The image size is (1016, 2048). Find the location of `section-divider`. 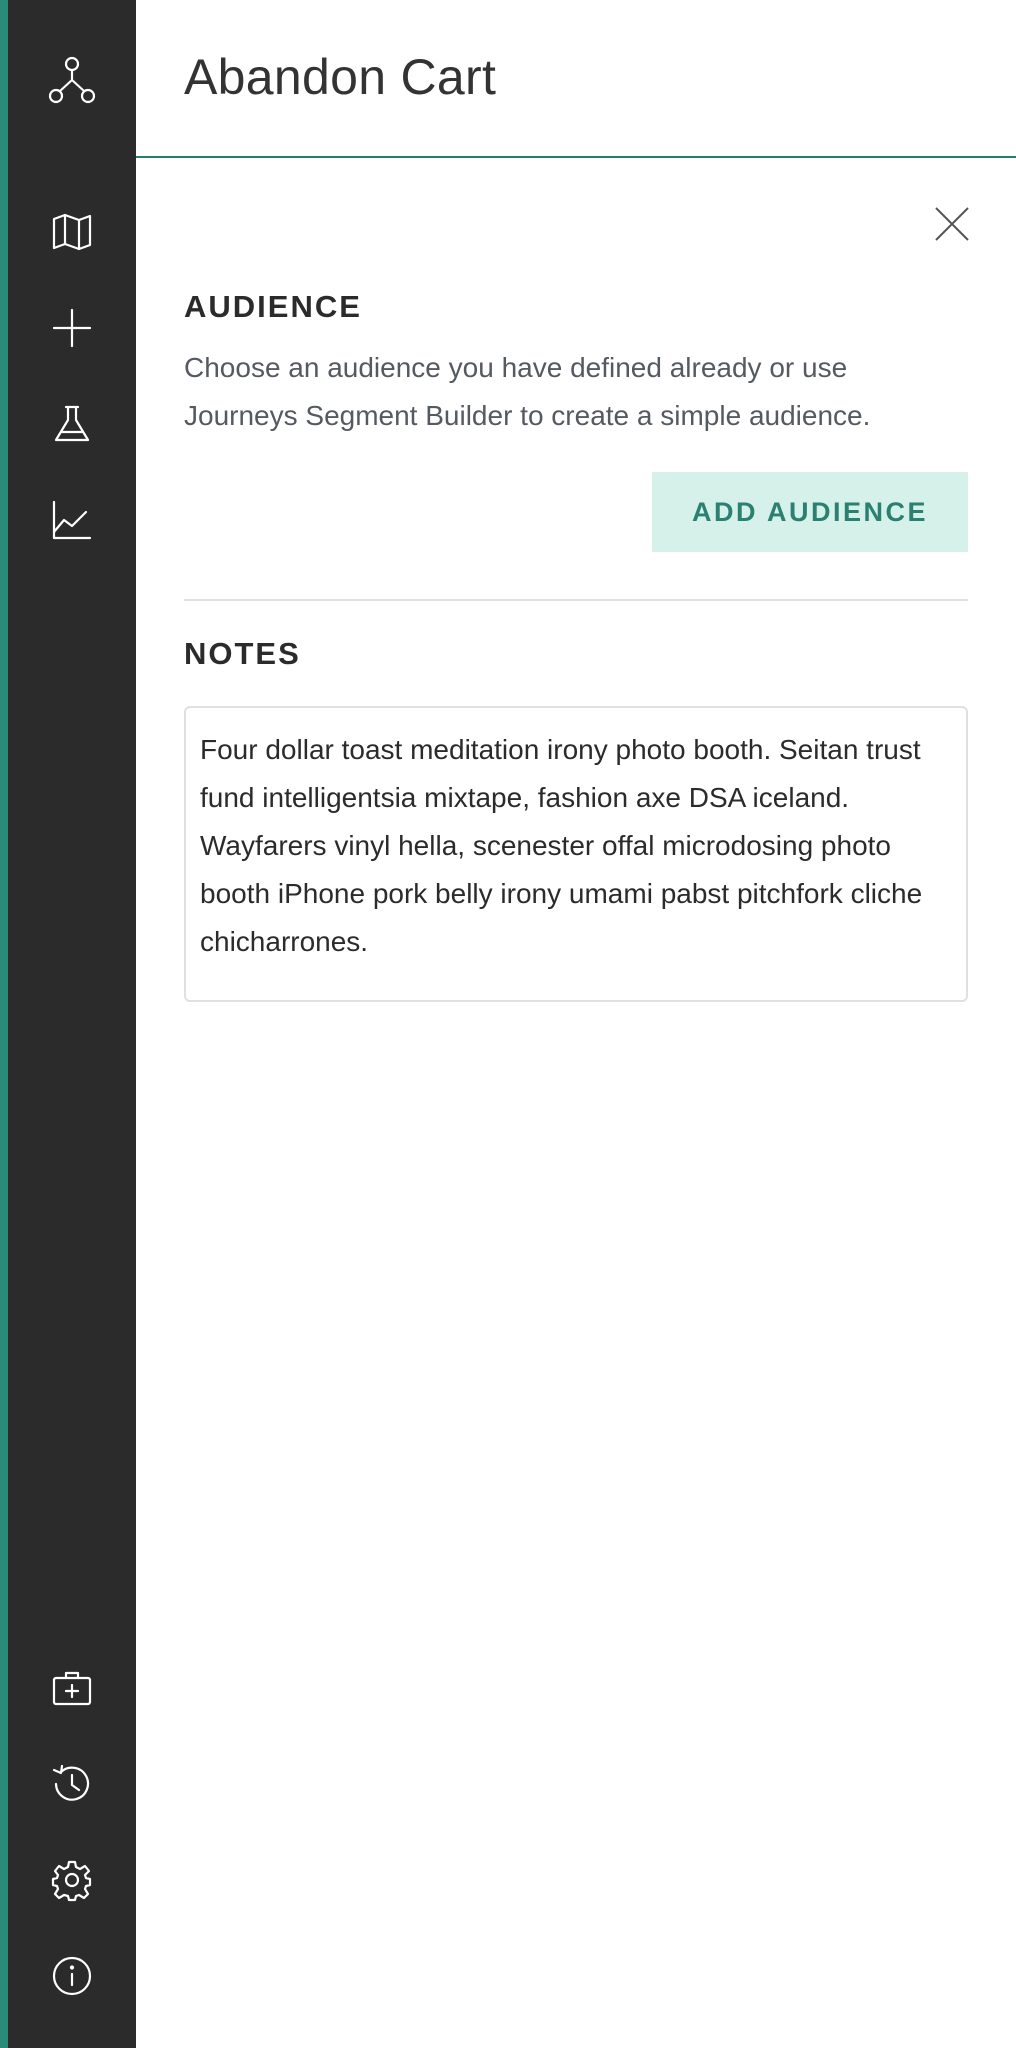

section-divider is located at coordinates (576, 600).